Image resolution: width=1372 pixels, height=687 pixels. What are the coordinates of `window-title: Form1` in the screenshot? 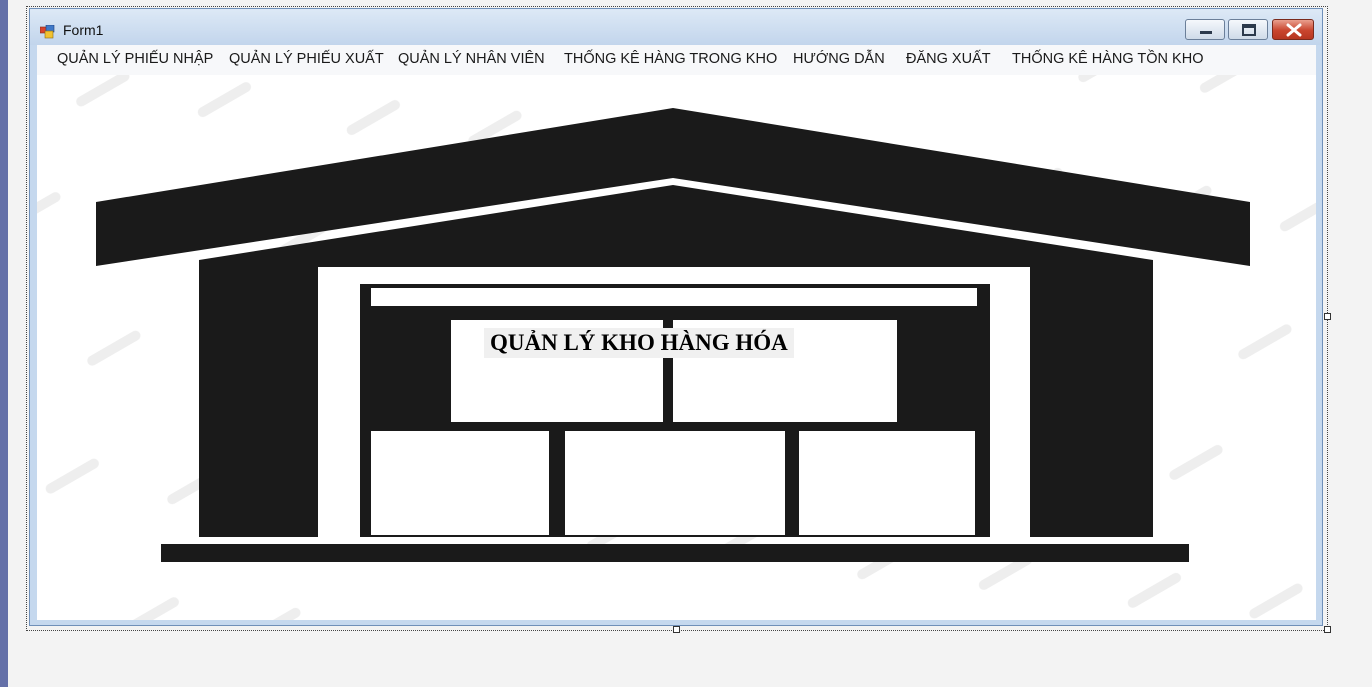 It's located at (83, 30).